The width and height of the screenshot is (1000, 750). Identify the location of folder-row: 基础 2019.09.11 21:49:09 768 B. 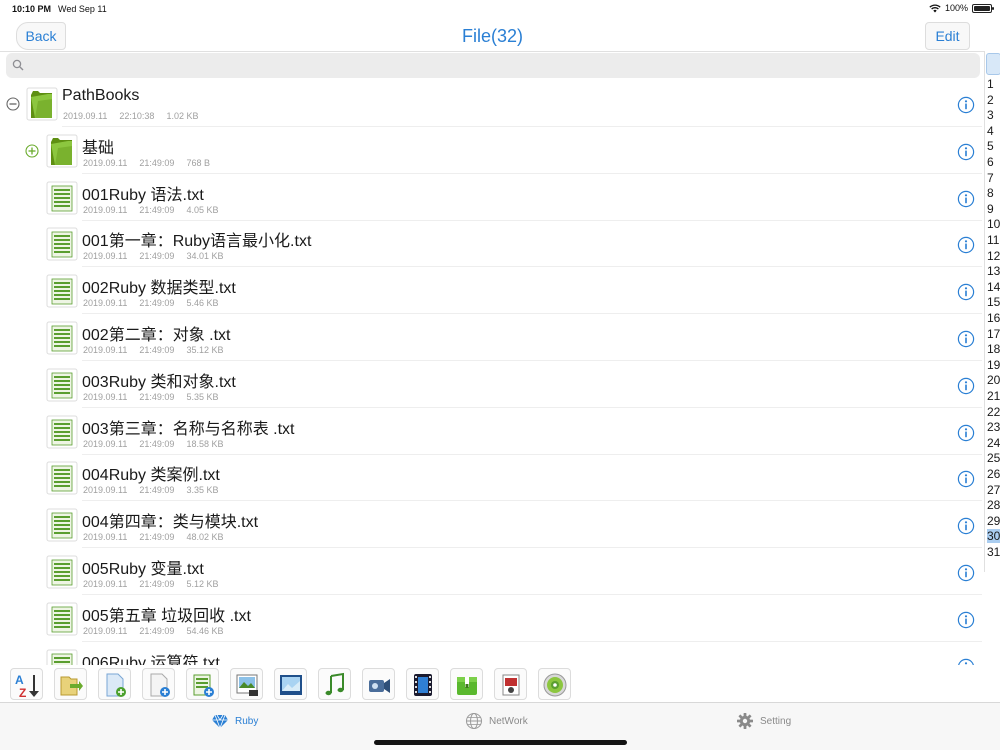
(491, 150).